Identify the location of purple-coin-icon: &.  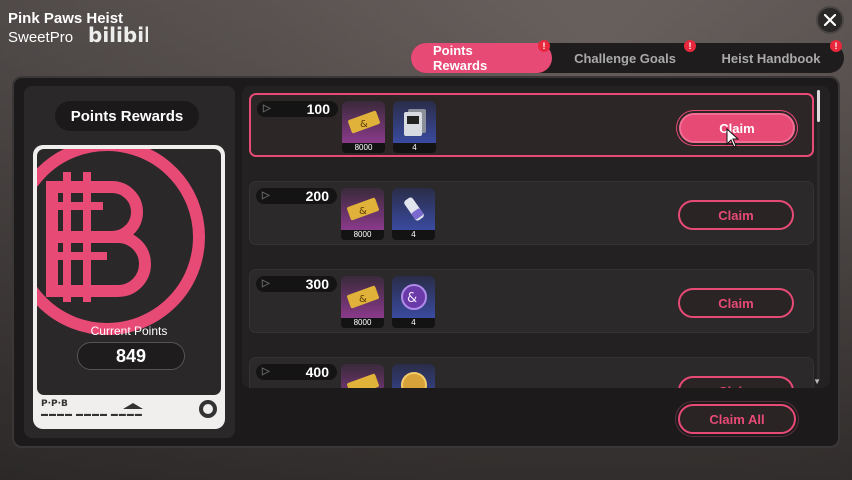
(413, 297).